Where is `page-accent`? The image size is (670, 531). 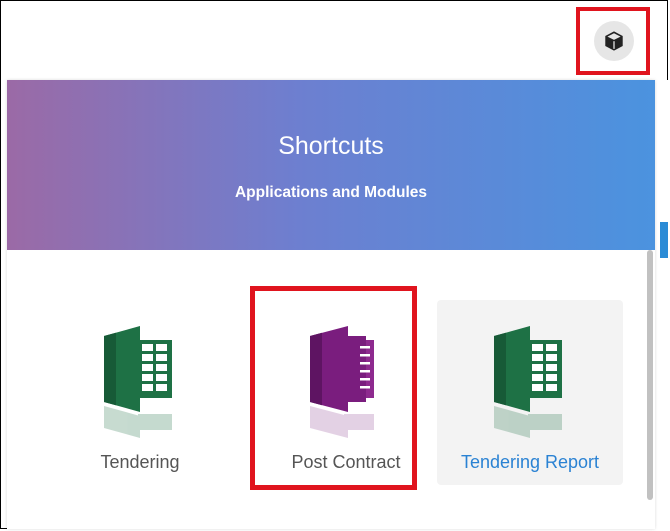
page-accent is located at coordinates (664, 240).